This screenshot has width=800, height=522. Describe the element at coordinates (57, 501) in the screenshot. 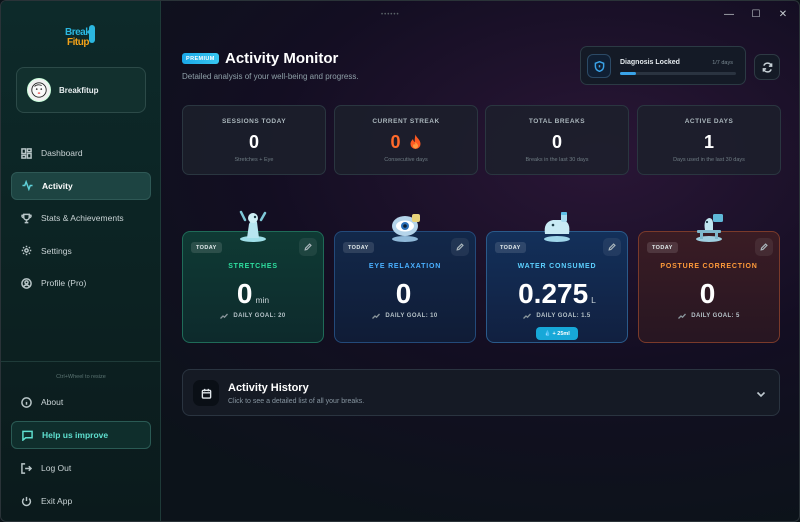

I see `nav-label: Exit App` at that location.